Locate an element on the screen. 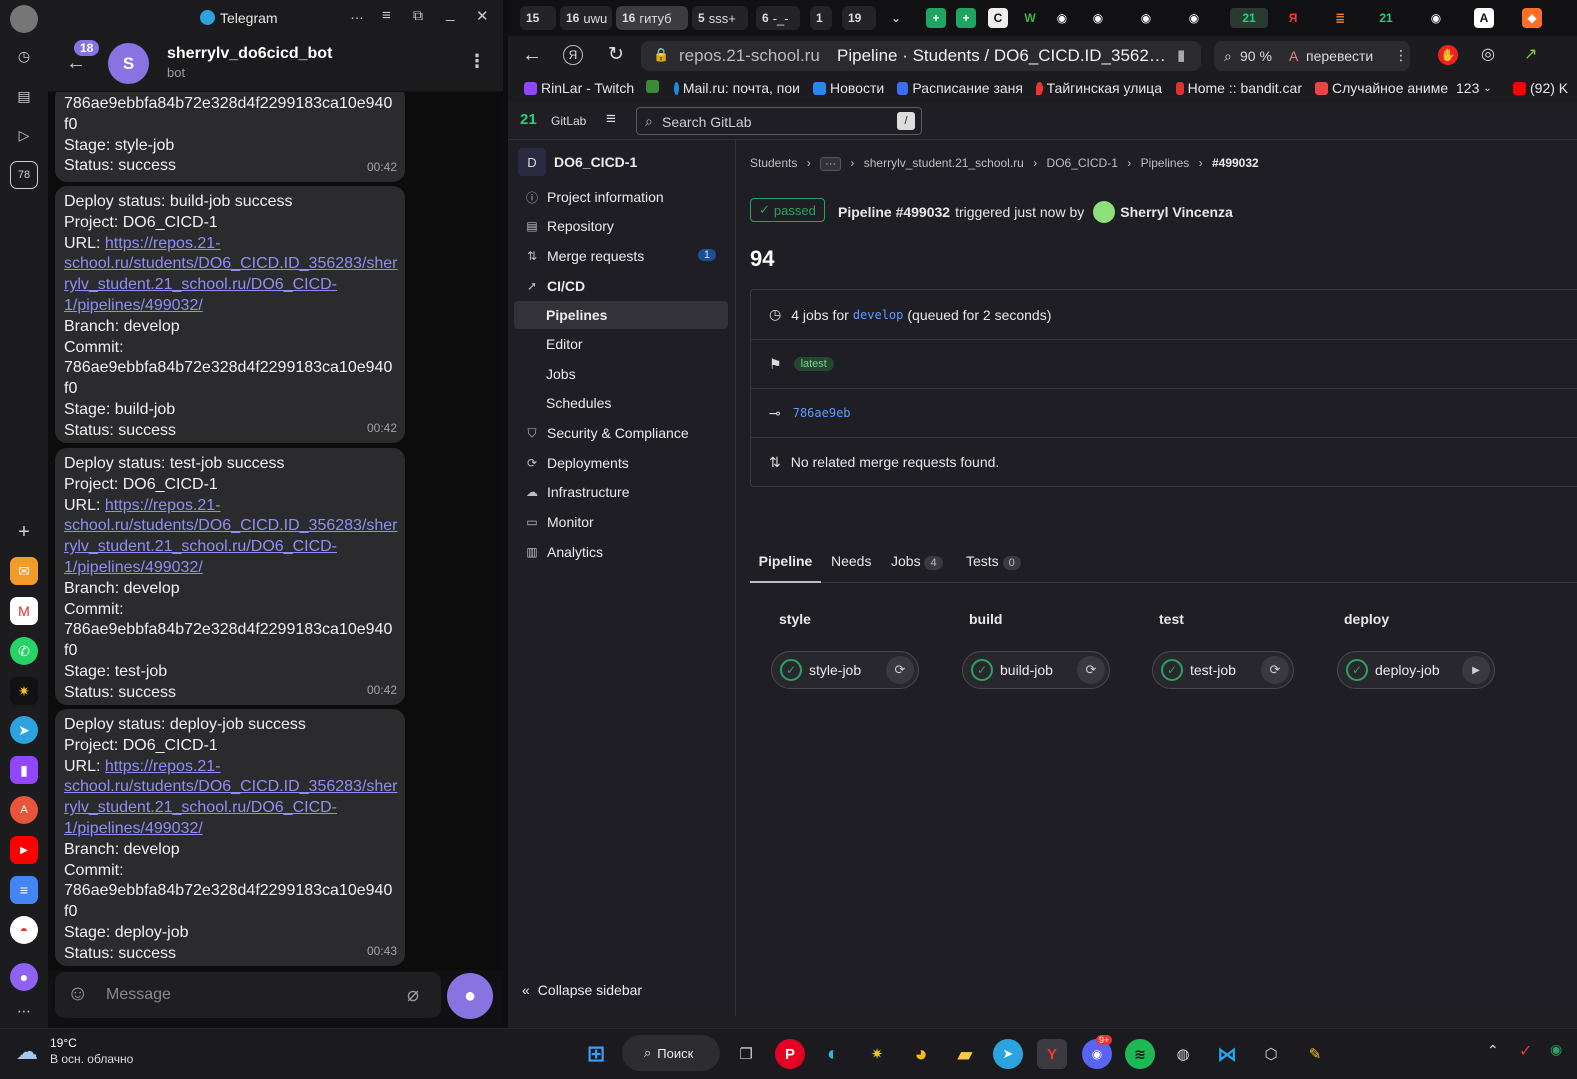 The height and width of the screenshot is (1079, 1577). nav-analytics: ▥ Analytics is located at coordinates (621, 552).